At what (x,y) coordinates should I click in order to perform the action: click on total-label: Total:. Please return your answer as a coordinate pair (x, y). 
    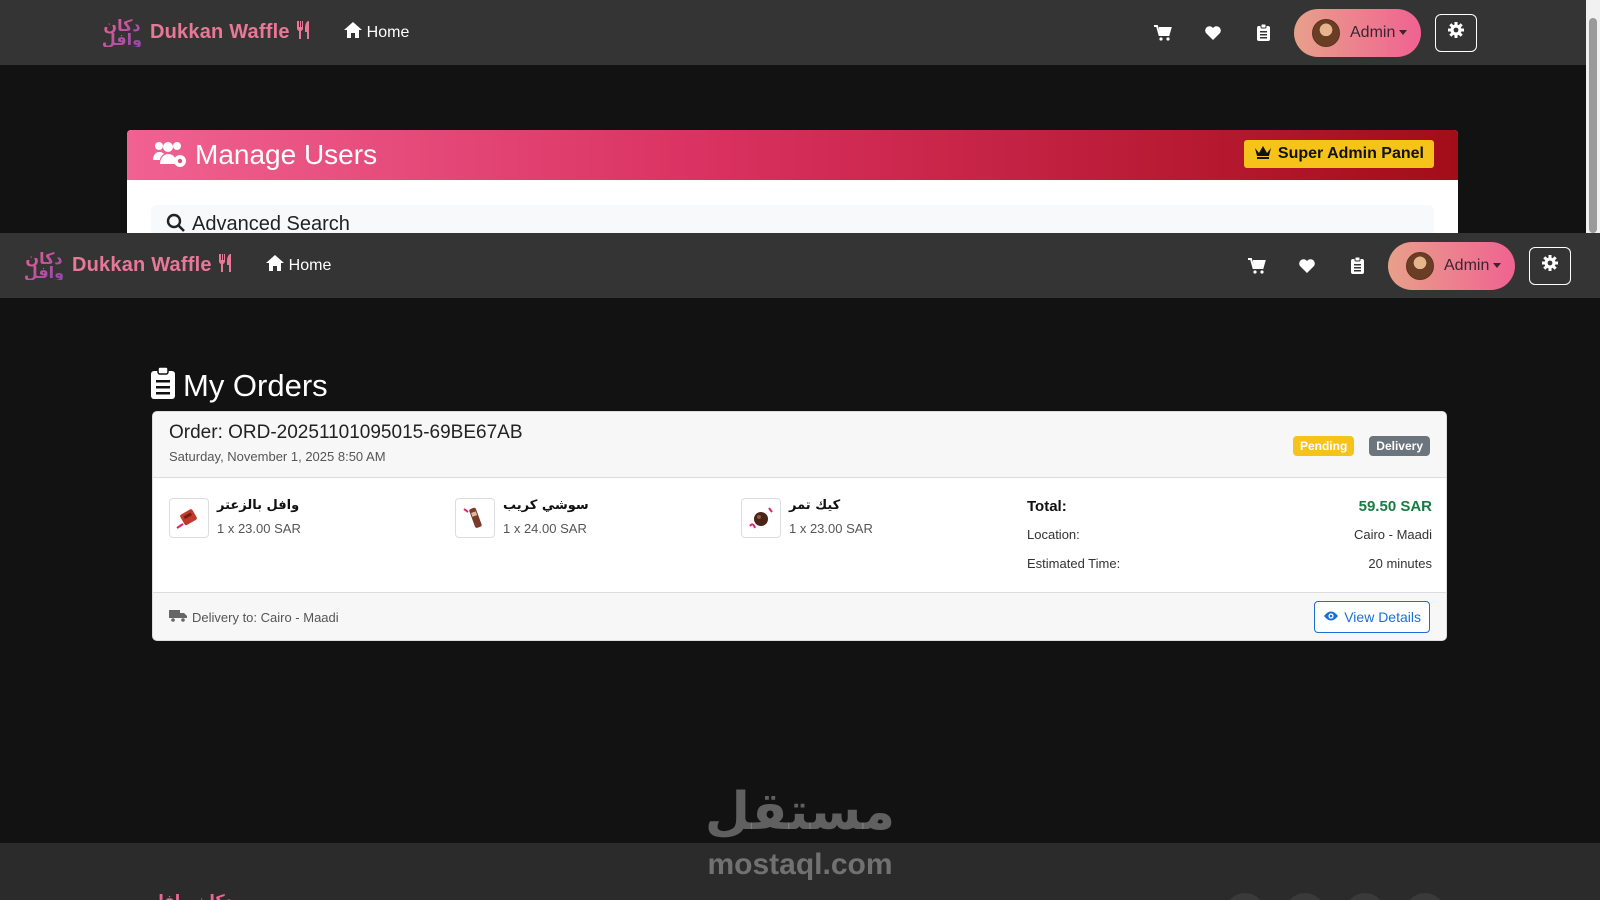
    Looking at the image, I should click on (1047, 506).